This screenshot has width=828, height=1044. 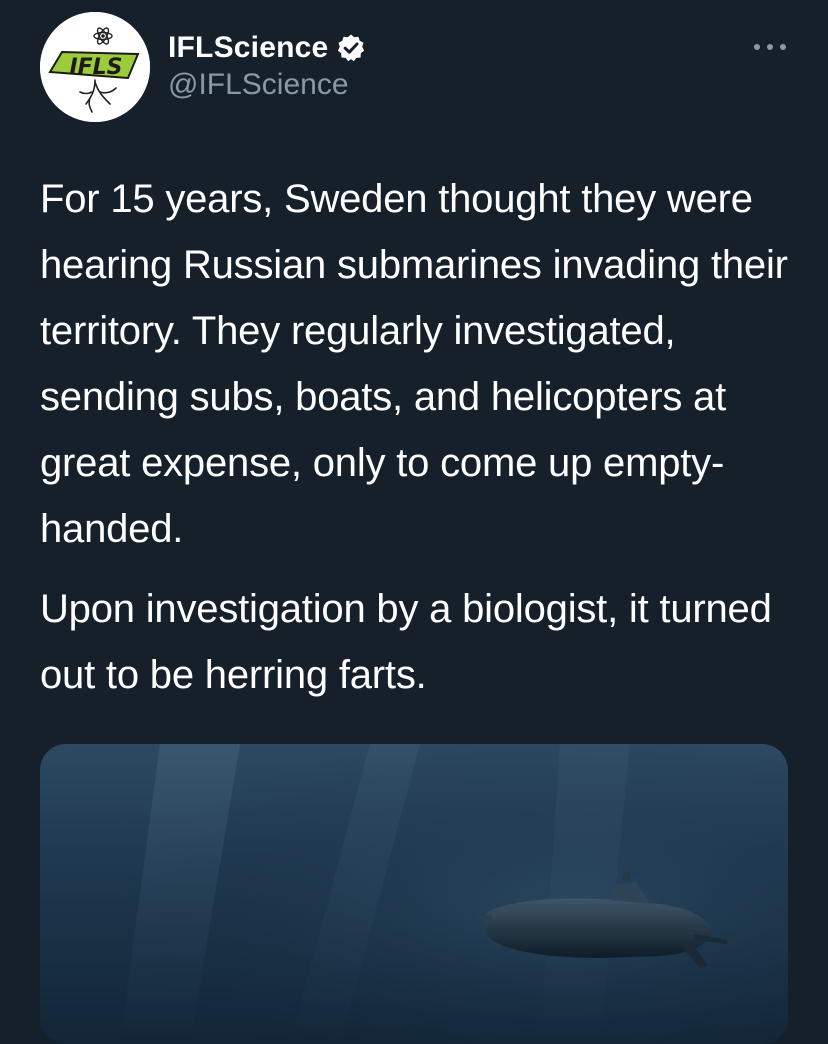 What do you see at coordinates (248, 48) in the screenshot?
I see `author-display-name: IFLScience` at bounding box center [248, 48].